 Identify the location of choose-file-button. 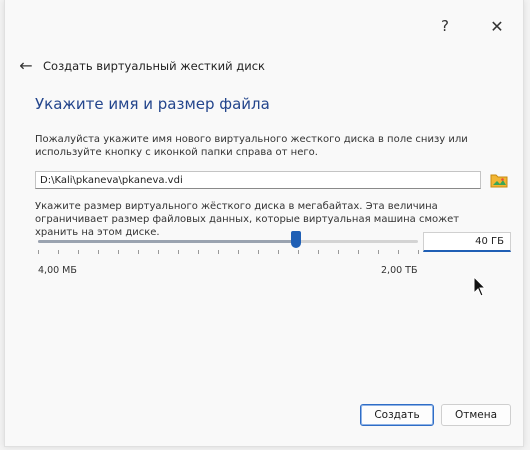
(499, 180).